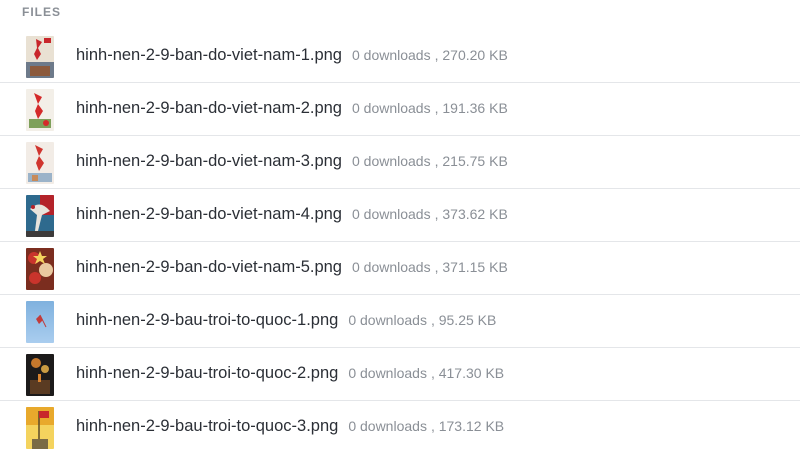  I want to click on file-name-text: hinh-nen-2-9-bau-troi-to-quoc-3.png, so click(207, 426).